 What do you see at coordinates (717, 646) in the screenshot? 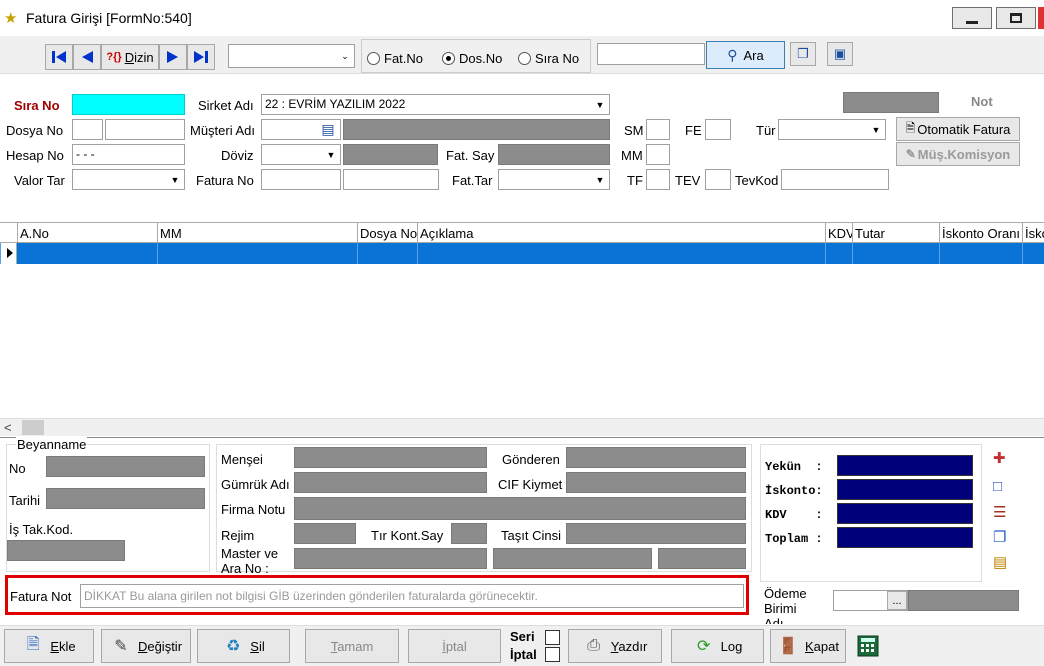
I see `log-button: ⟳ Log` at bounding box center [717, 646].